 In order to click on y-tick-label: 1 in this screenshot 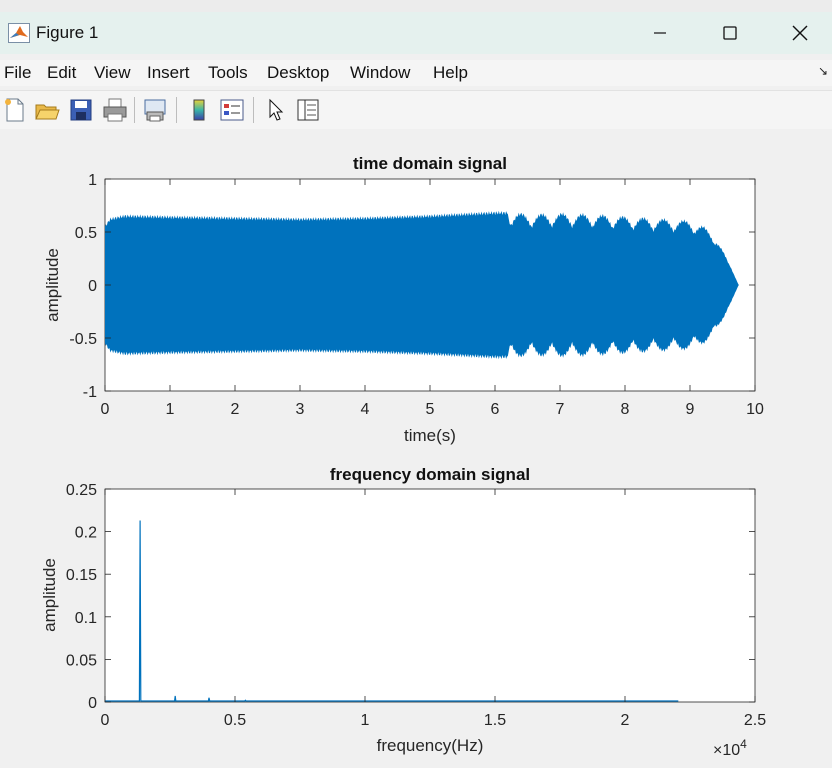, I will do `click(92, 180)`.